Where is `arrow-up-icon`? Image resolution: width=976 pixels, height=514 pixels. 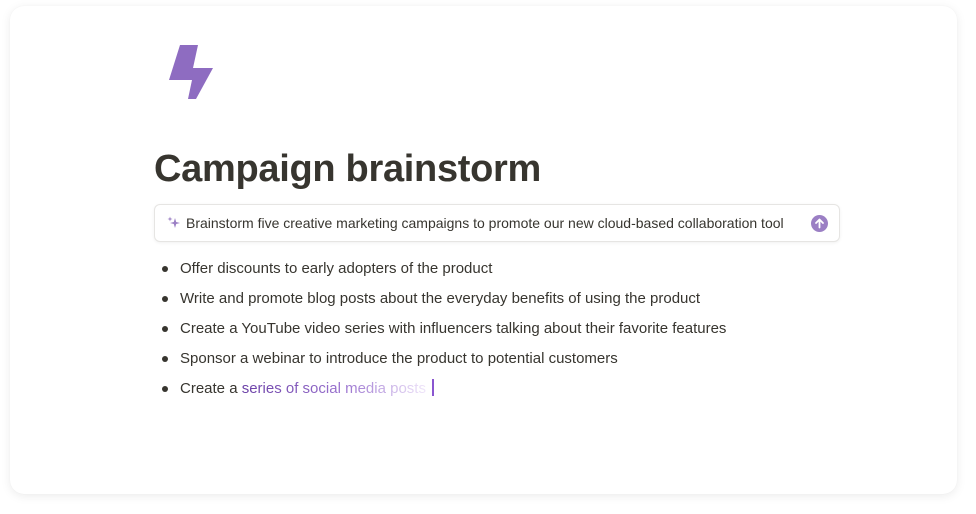
arrow-up-icon is located at coordinates (819, 223).